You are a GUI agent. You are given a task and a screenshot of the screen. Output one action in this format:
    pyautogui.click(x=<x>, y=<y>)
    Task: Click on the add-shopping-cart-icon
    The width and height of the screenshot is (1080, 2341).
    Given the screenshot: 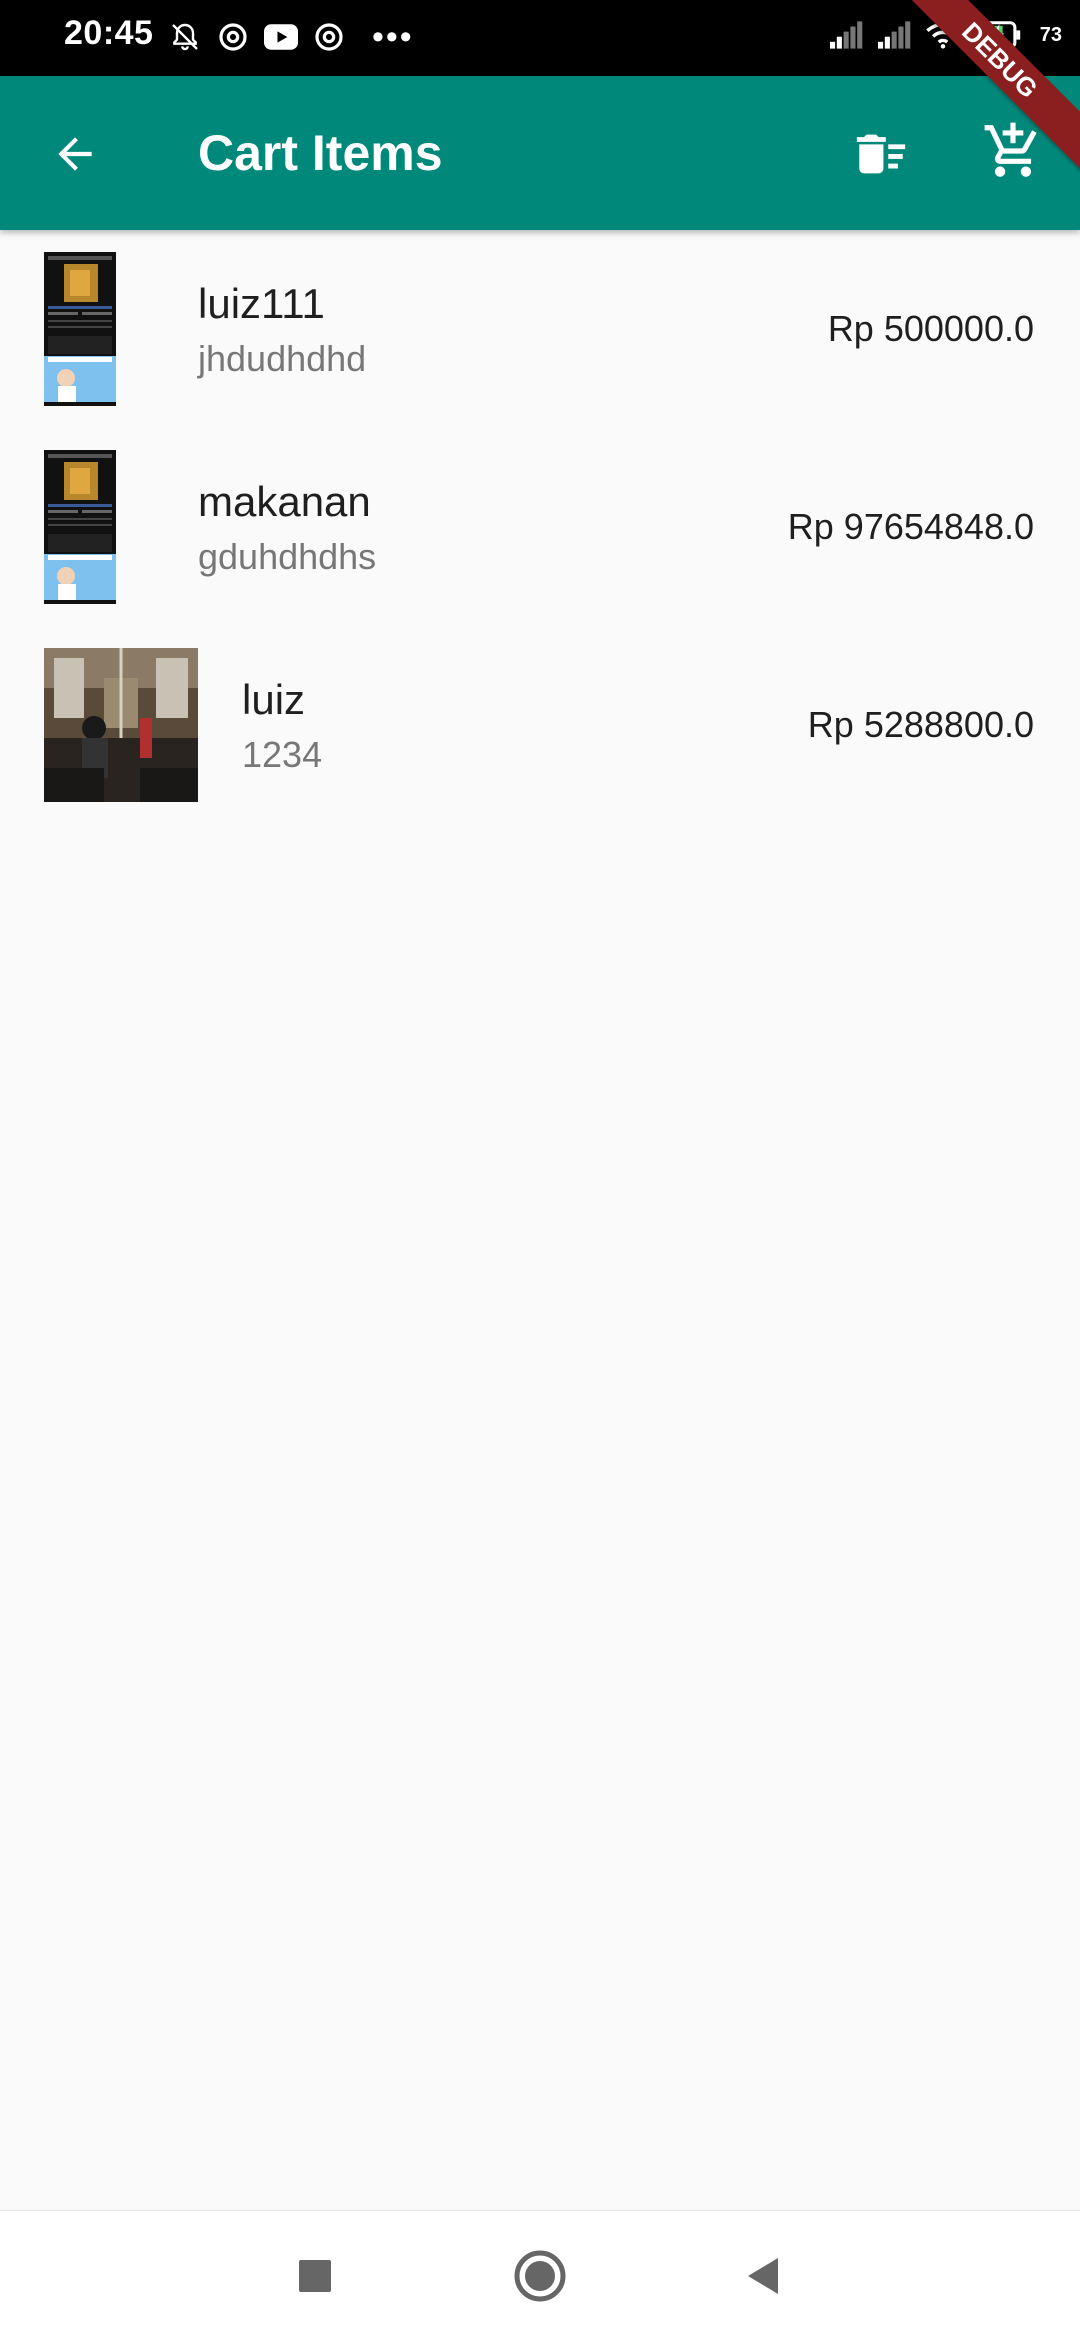 What is the action you would take?
    pyautogui.click(x=1010, y=149)
    